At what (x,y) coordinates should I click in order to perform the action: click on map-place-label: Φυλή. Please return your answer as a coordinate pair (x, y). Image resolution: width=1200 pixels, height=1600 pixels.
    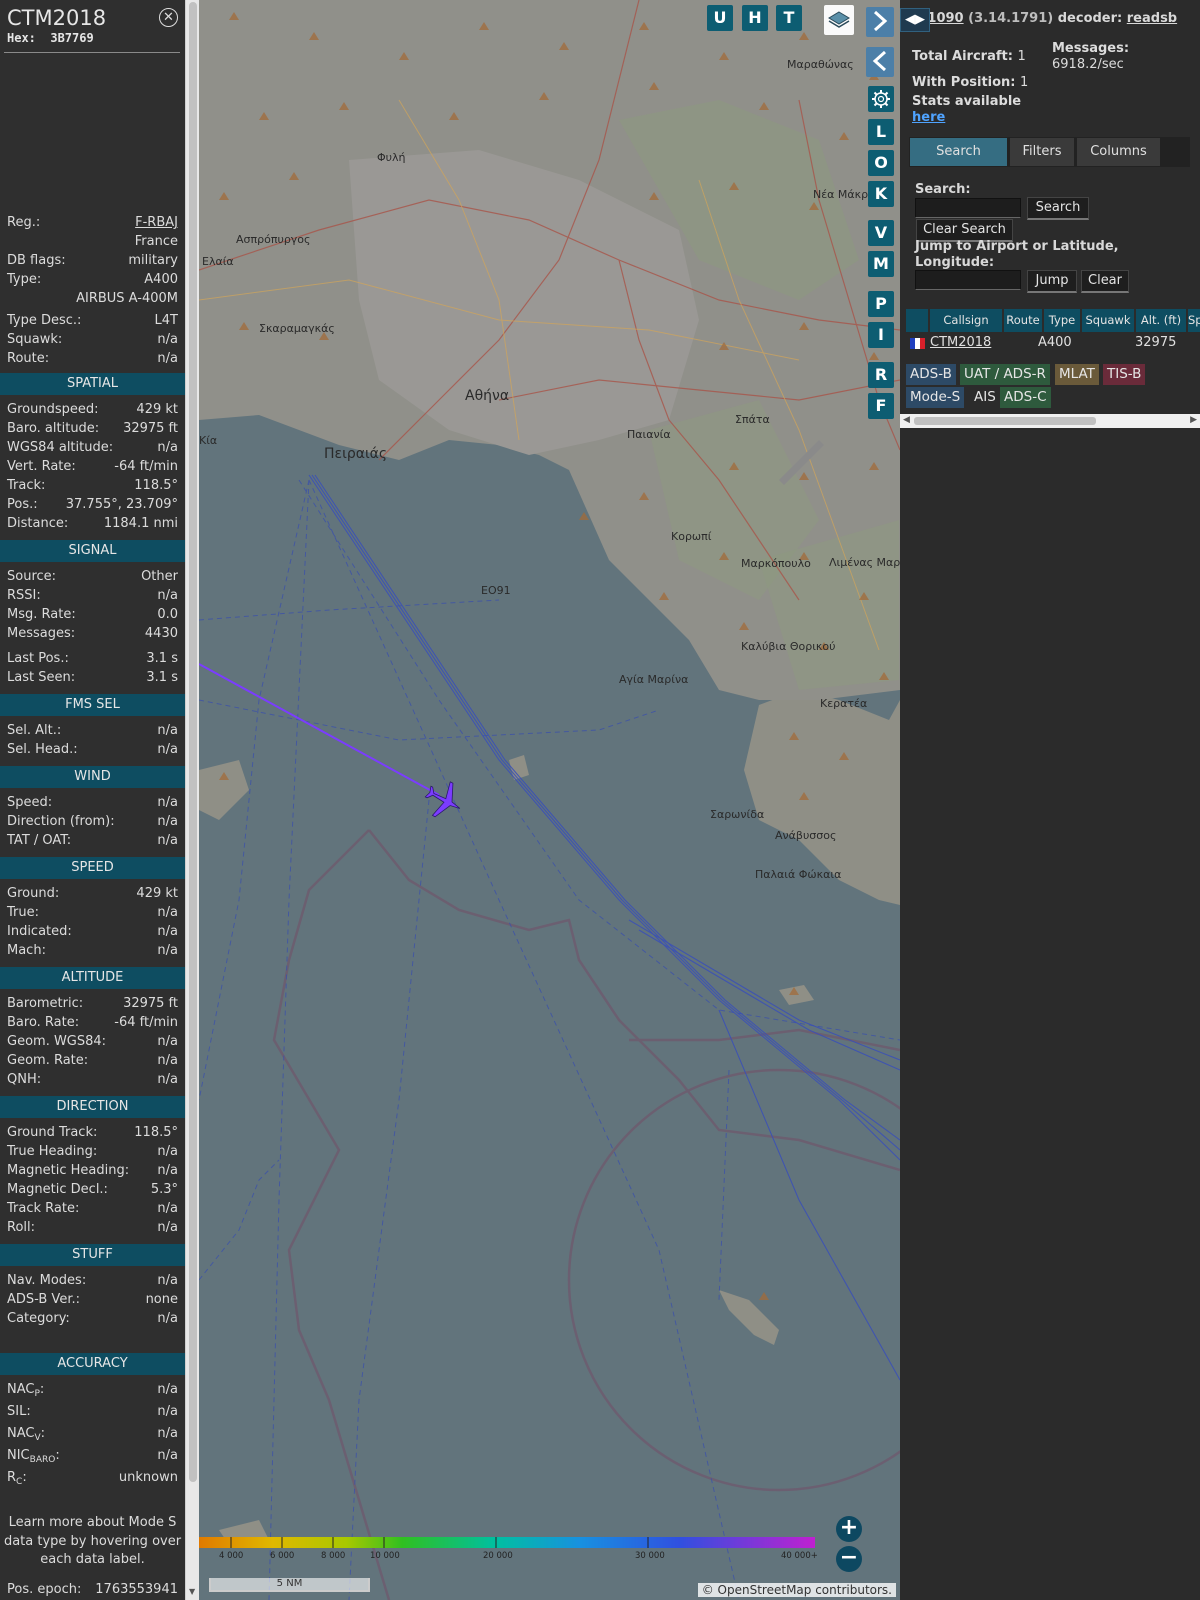
    Looking at the image, I should click on (391, 157).